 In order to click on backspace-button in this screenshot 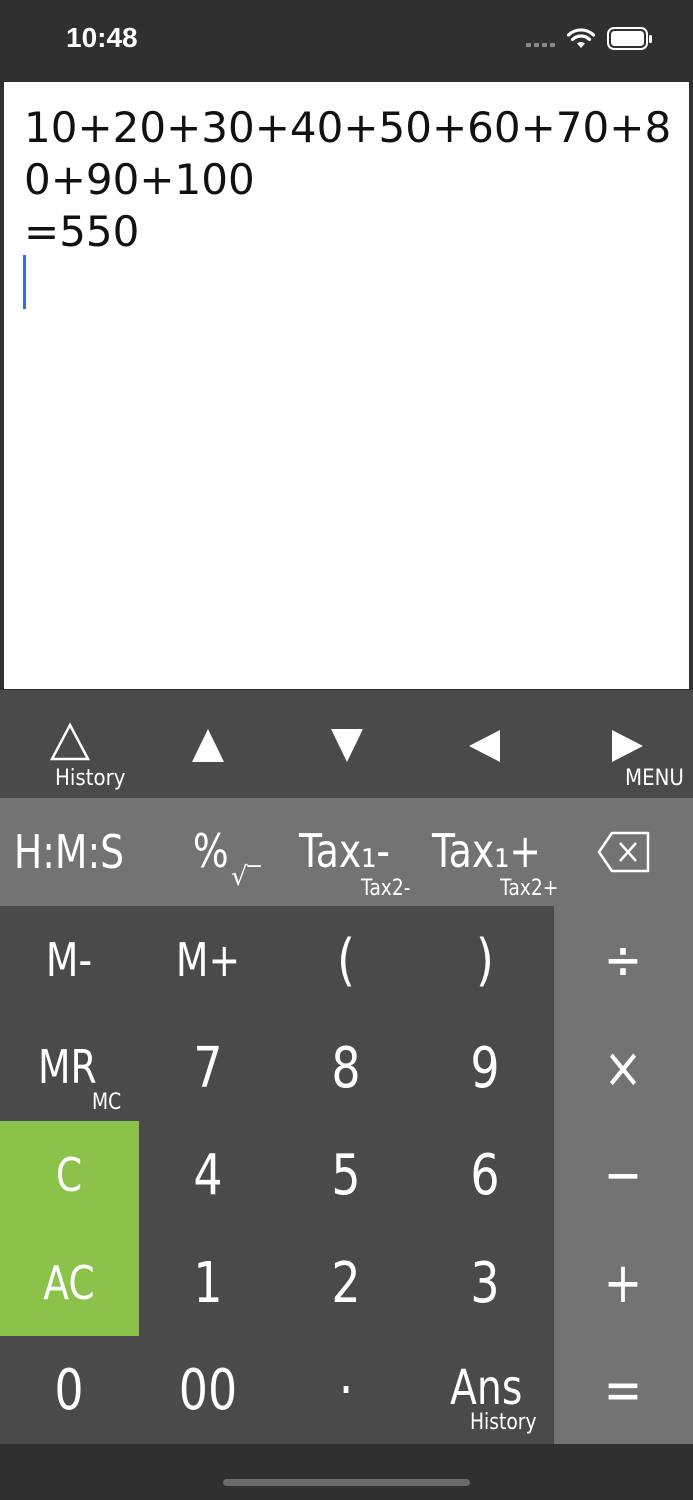, I will do `click(623, 852)`.